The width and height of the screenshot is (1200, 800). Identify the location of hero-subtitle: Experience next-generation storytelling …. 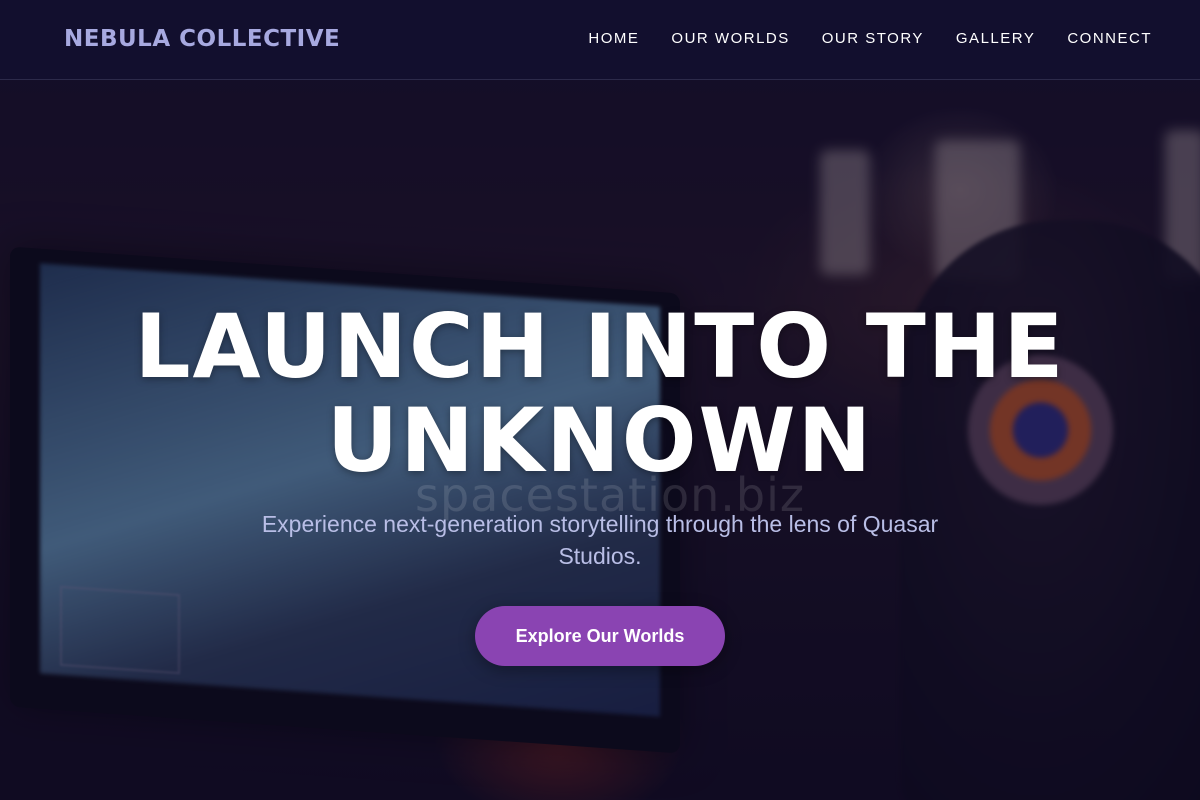
(600, 540).